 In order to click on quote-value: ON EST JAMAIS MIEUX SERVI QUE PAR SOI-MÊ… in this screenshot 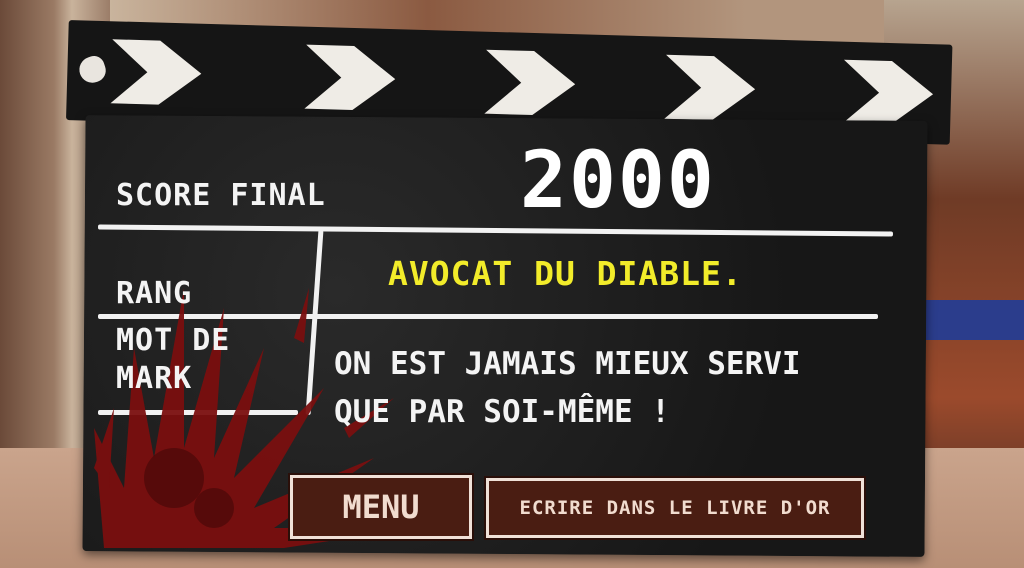, I will do `click(567, 388)`.